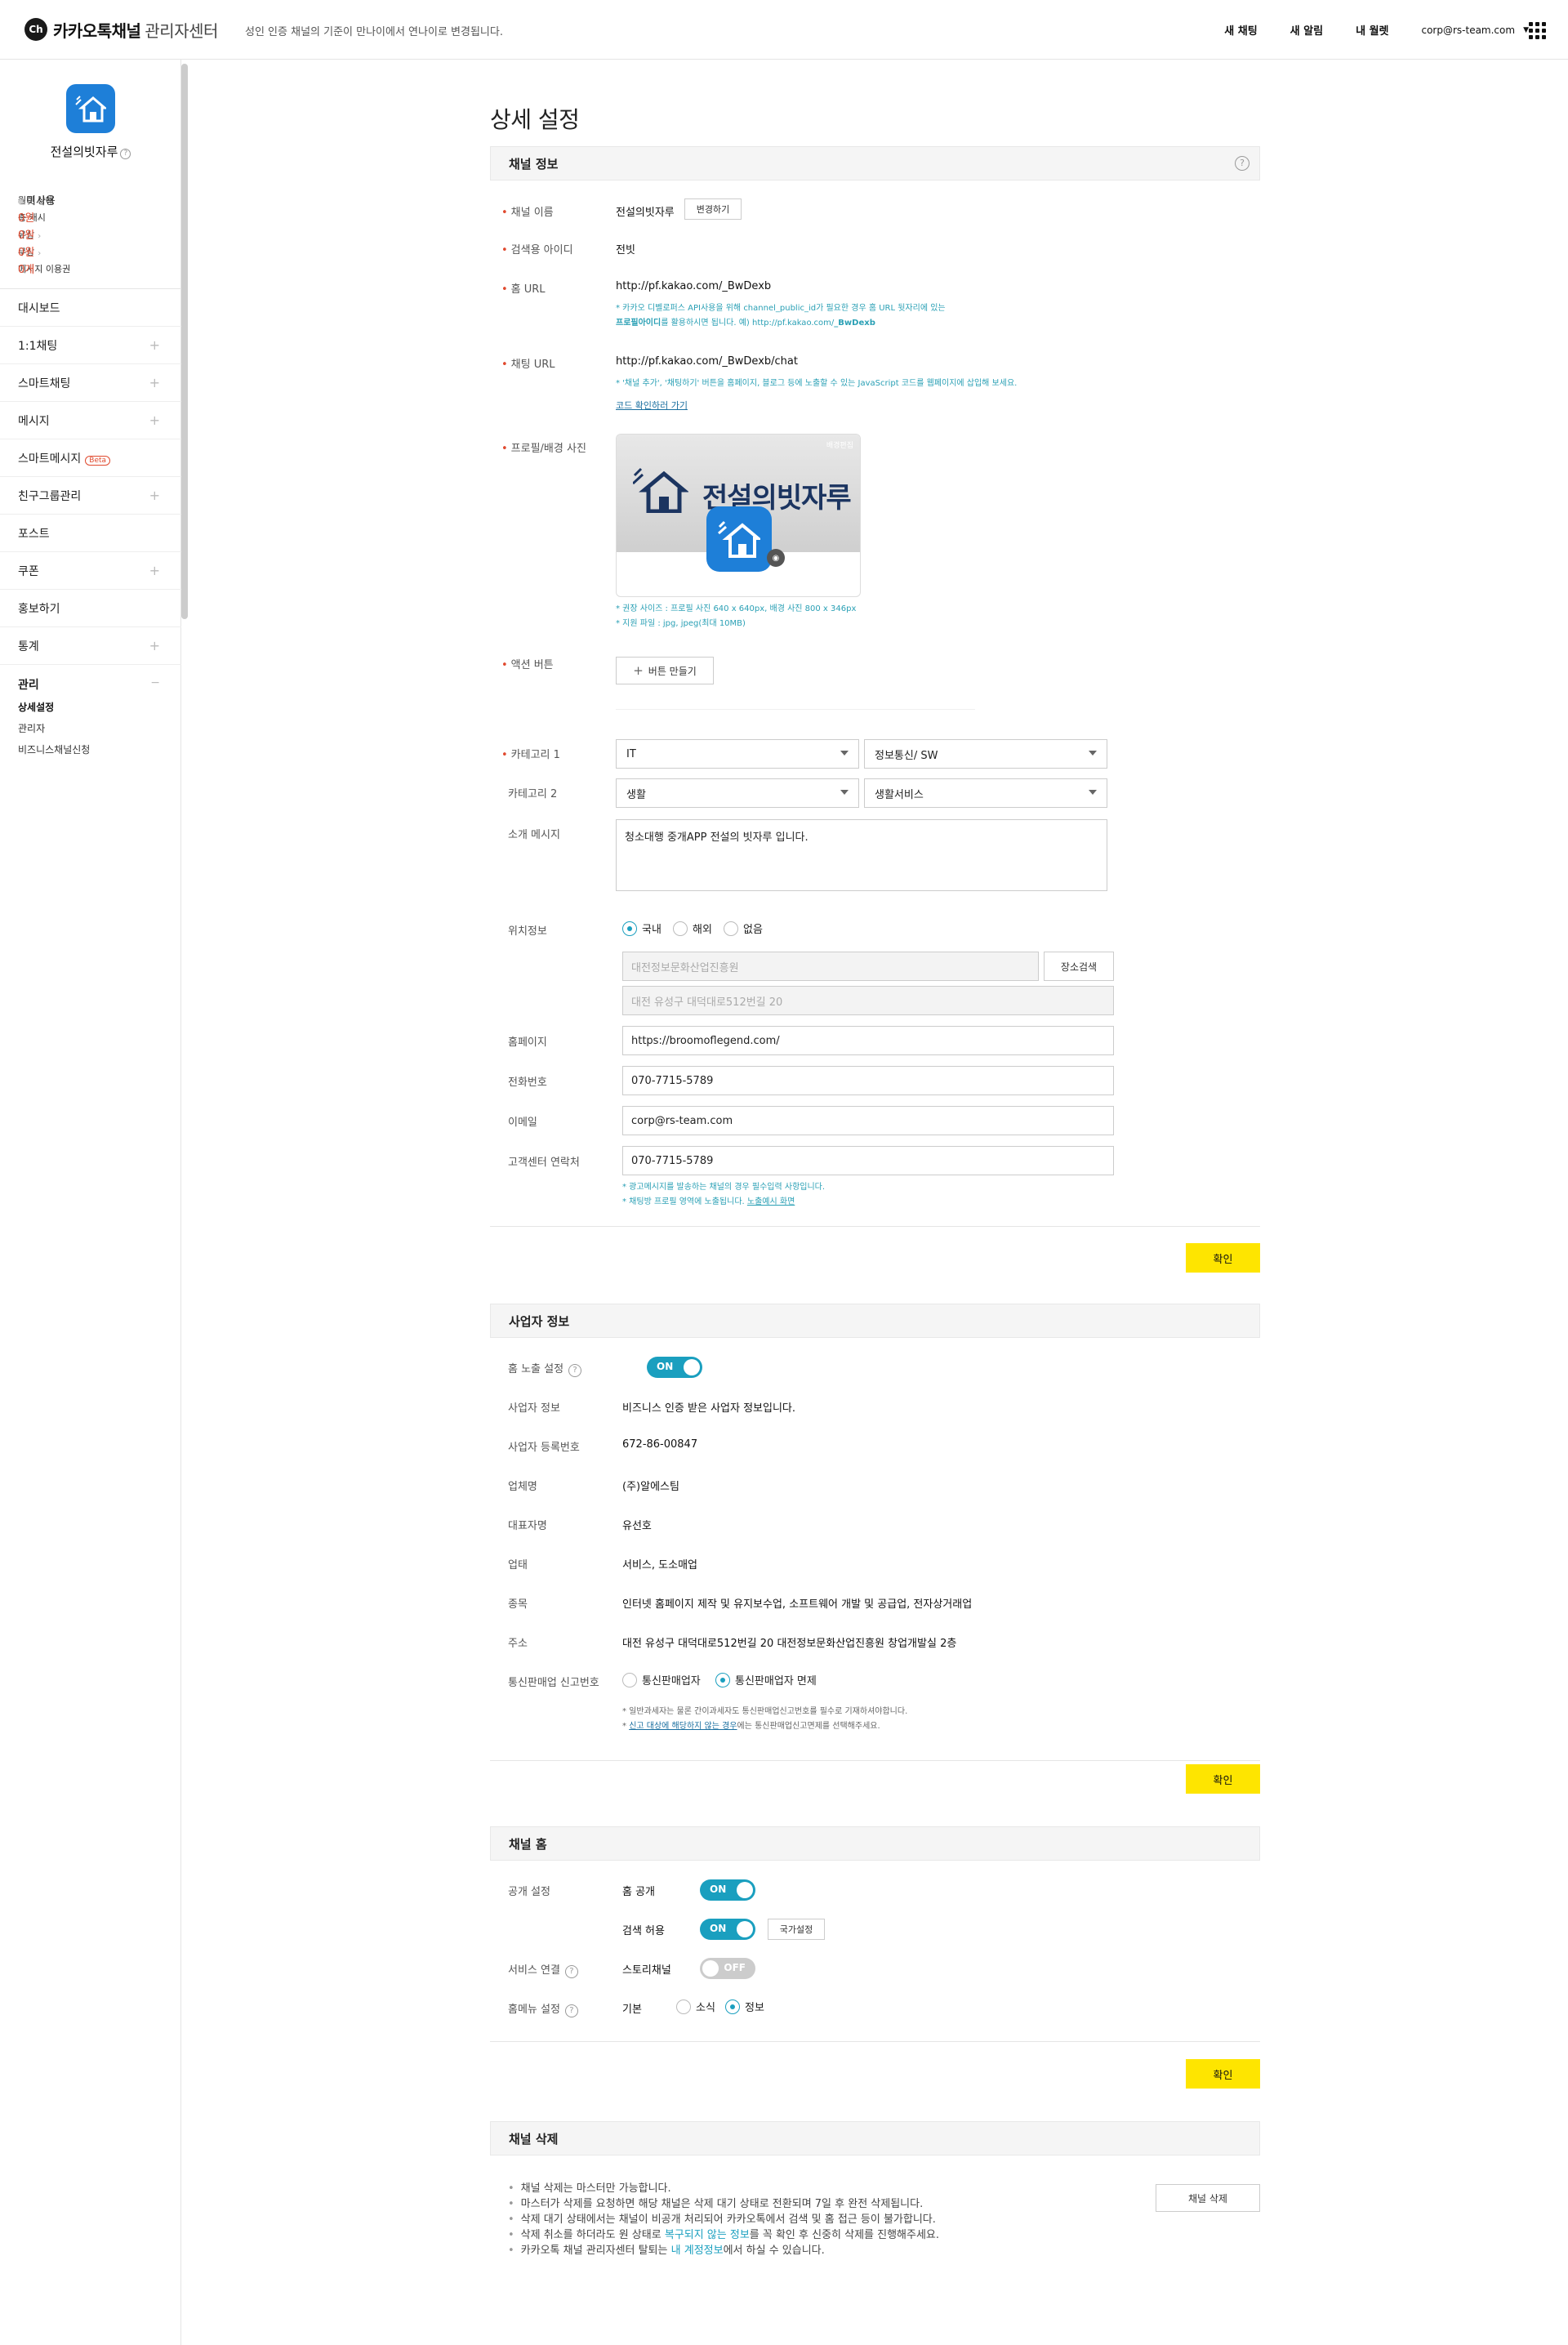 The width and height of the screenshot is (1568, 2345). What do you see at coordinates (672, 671) in the screenshot?
I see `button-label: 버튼 만들기` at bounding box center [672, 671].